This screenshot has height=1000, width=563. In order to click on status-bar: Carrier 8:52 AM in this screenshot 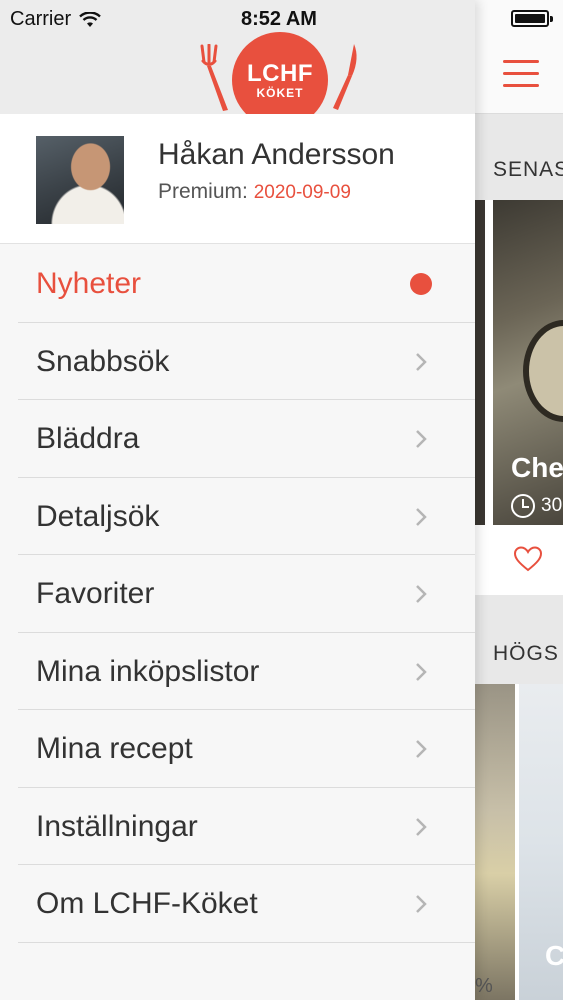, I will do `click(237, 19)`.